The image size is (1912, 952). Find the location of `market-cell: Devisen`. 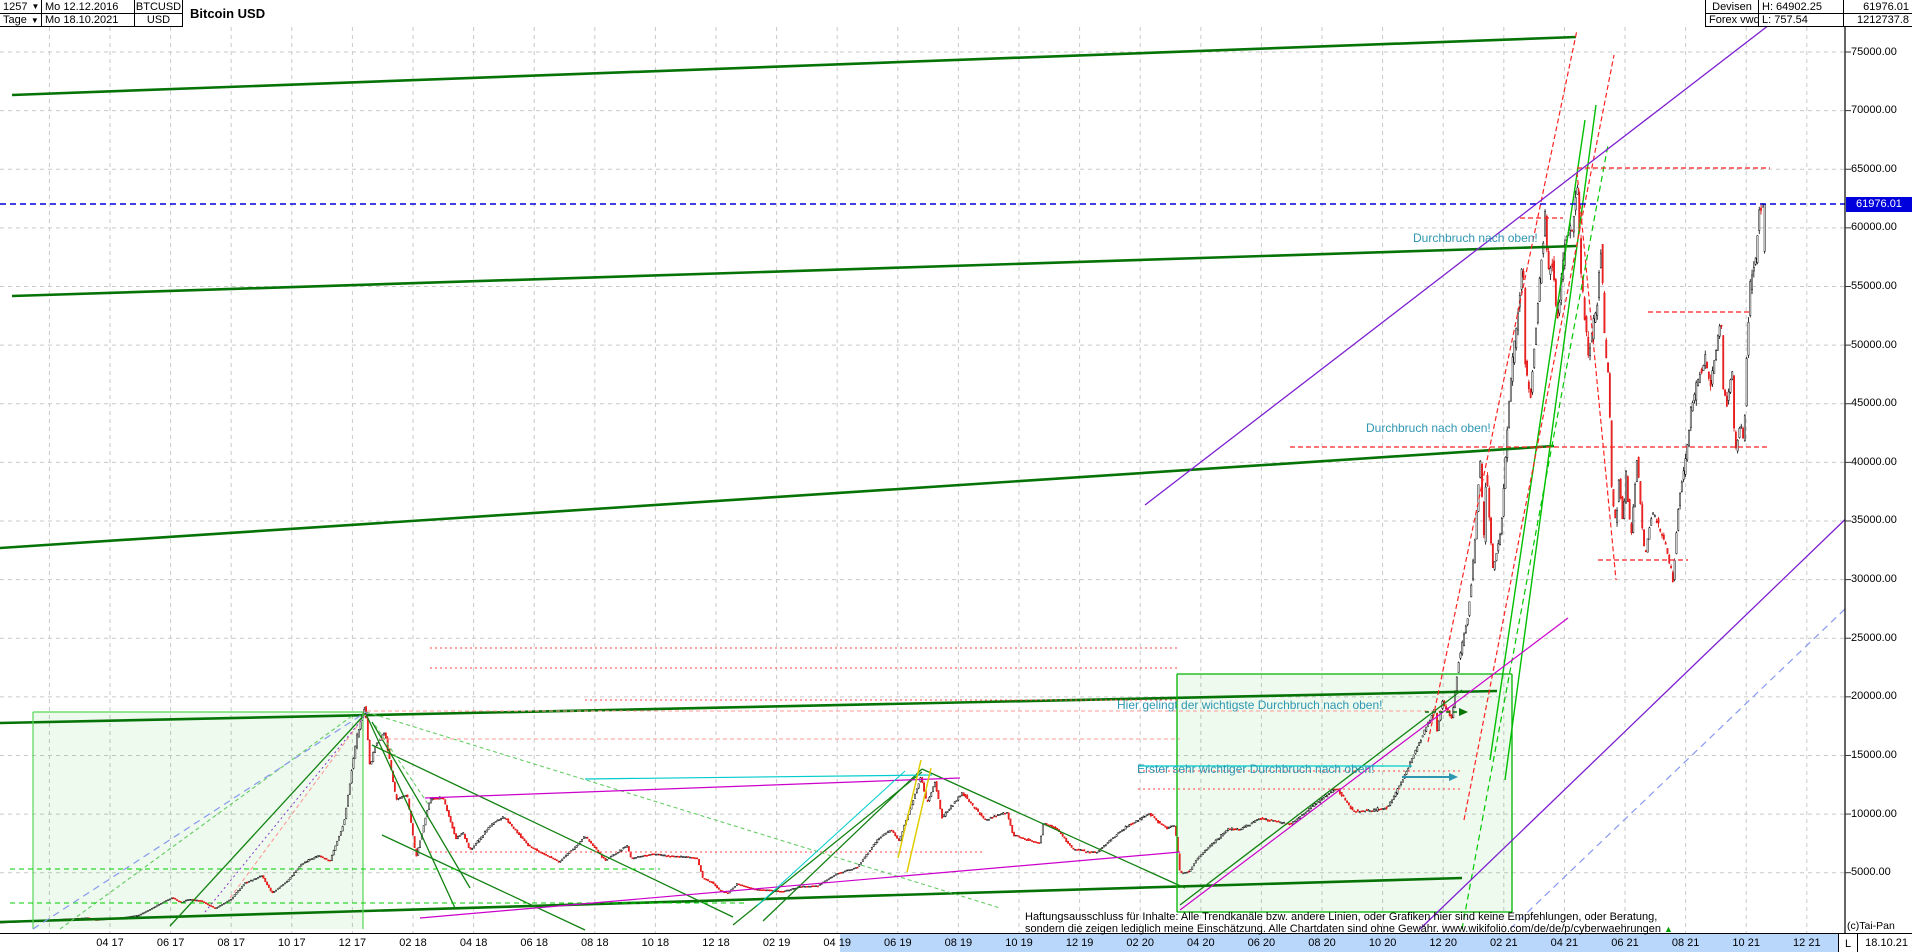

market-cell: Devisen is located at coordinates (1731, 7).